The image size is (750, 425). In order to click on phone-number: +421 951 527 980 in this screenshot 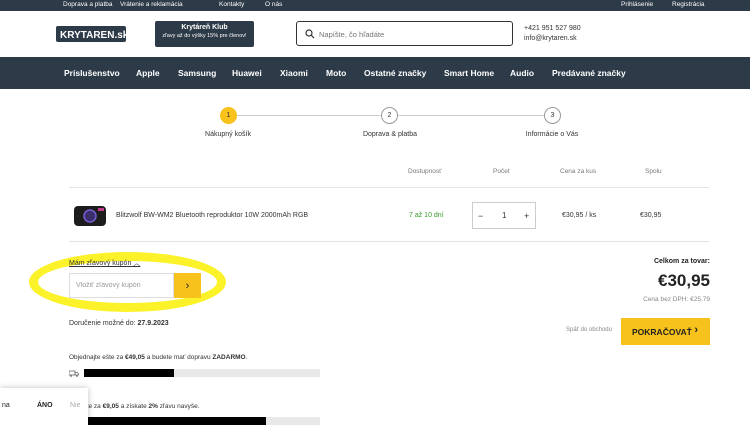, I will do `click(552, 29)`.